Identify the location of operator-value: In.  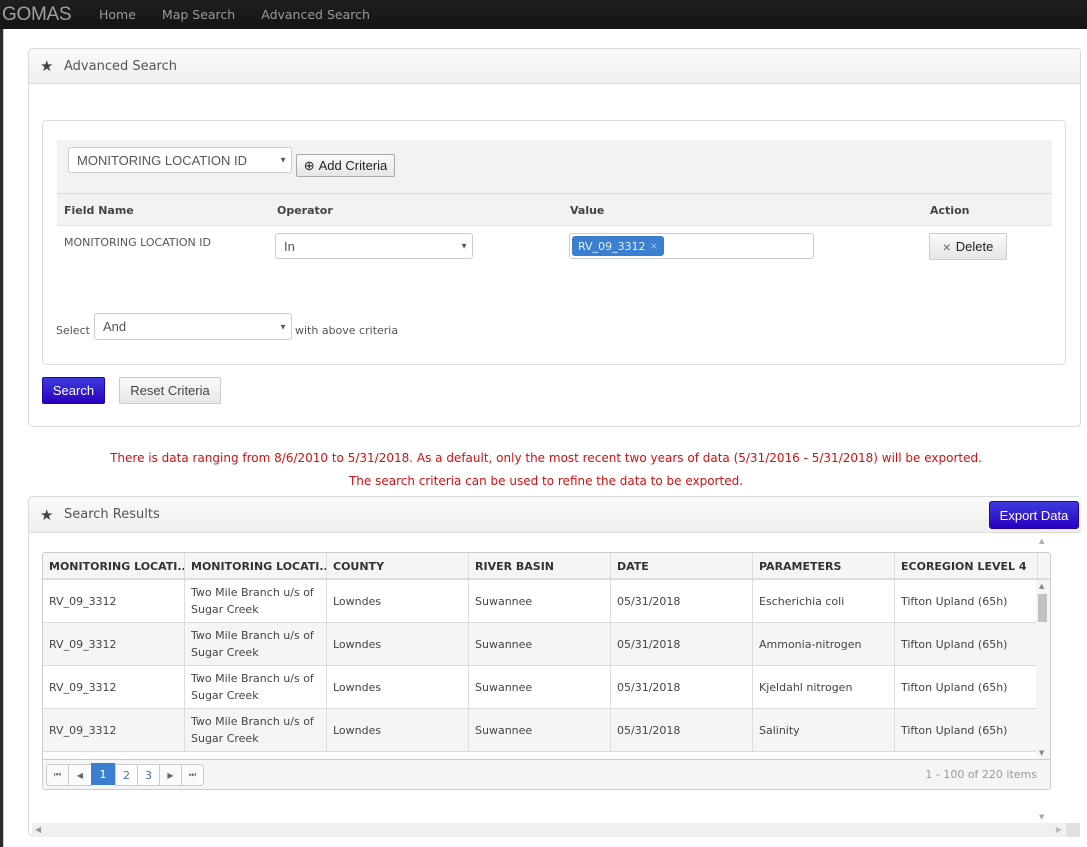
(289, 246).